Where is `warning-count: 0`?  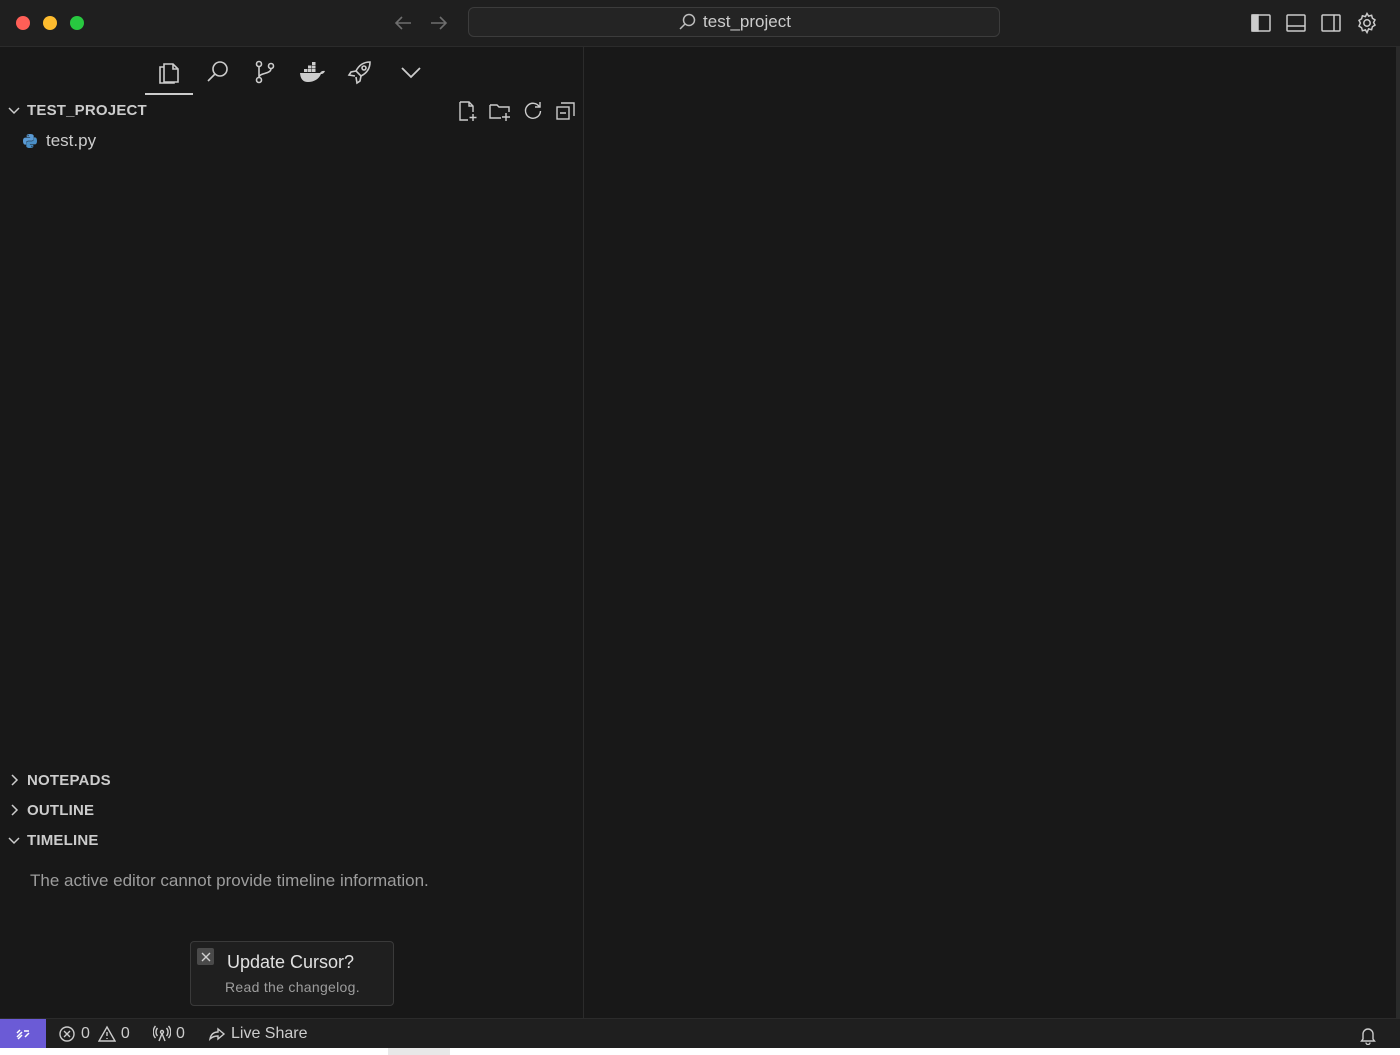 warning-count: 0 is located at coordinates (125, 1033).